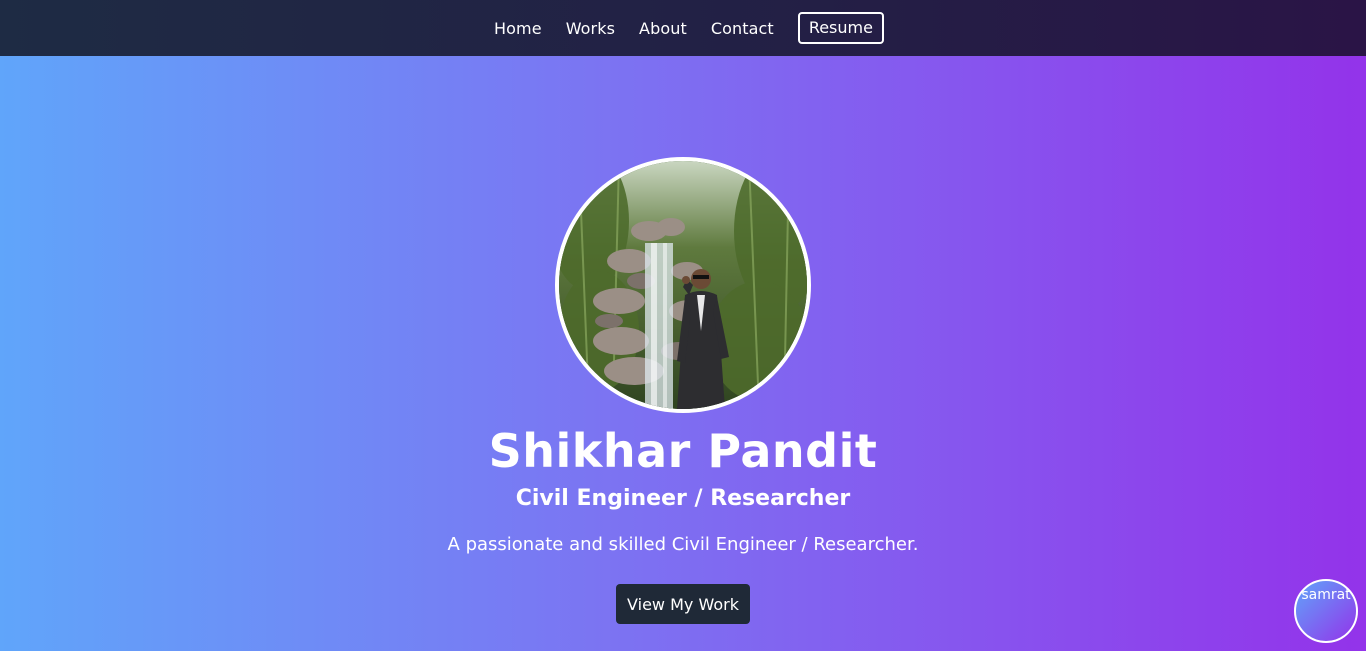  I want to click on view-my-work-button: View My Work, so click(683, 604).